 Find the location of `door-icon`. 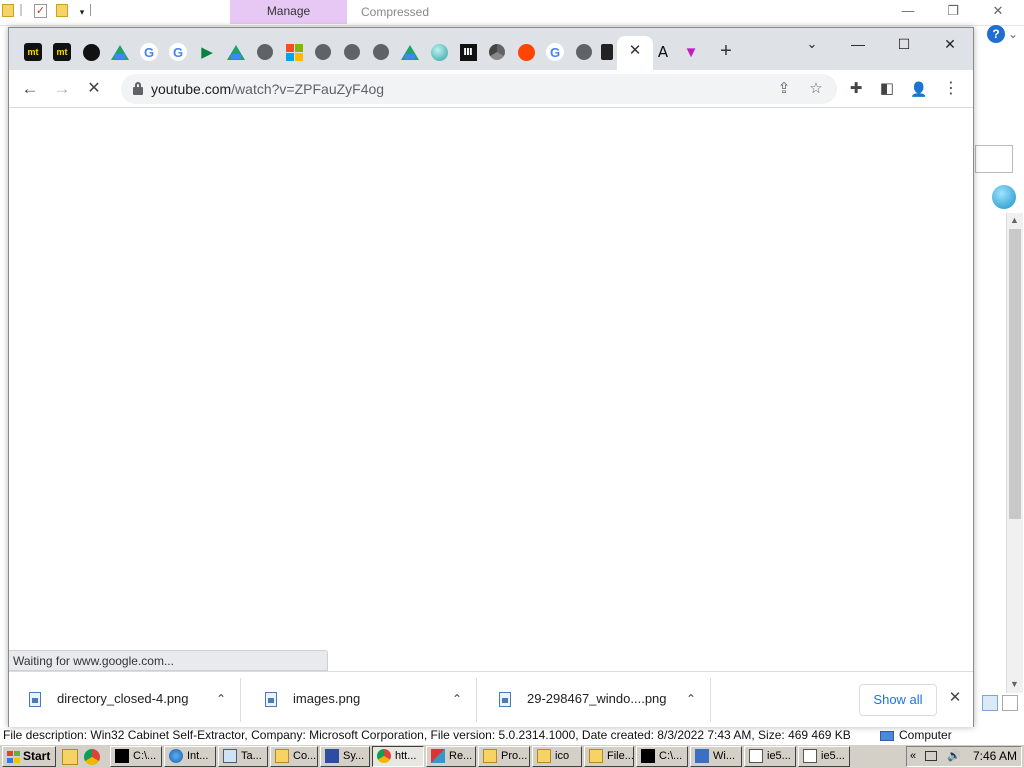

door-icon is located at coordinates (607, 52).